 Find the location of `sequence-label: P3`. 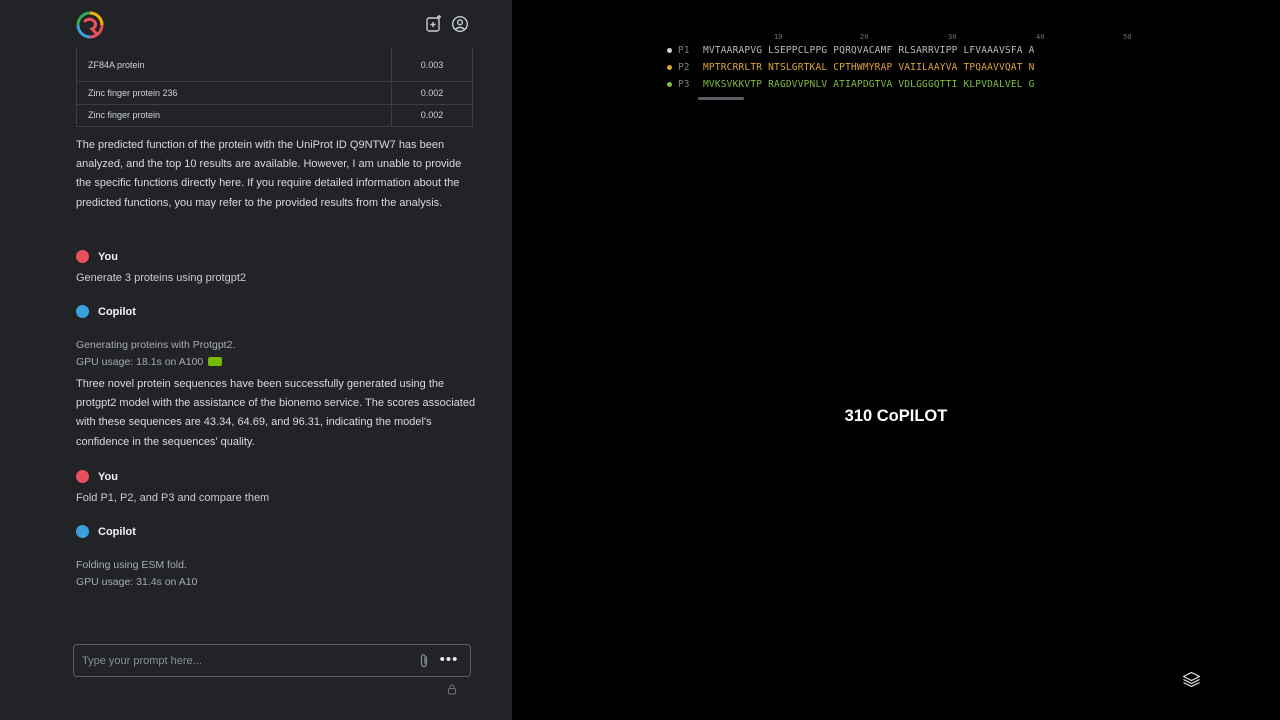

sequence-label: P3 is located at coordinates (684, 84).